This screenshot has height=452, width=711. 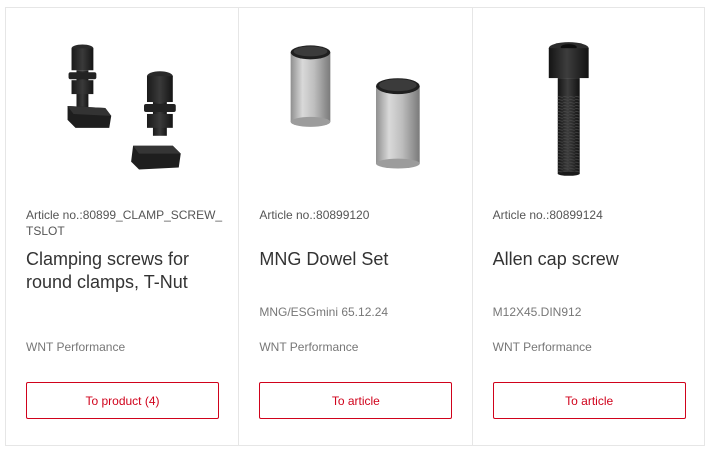 What do you see at coordinates (122, 400) in the screenshot?
I see `to-product-button: To product (4)` at bounding box center [122, 400].